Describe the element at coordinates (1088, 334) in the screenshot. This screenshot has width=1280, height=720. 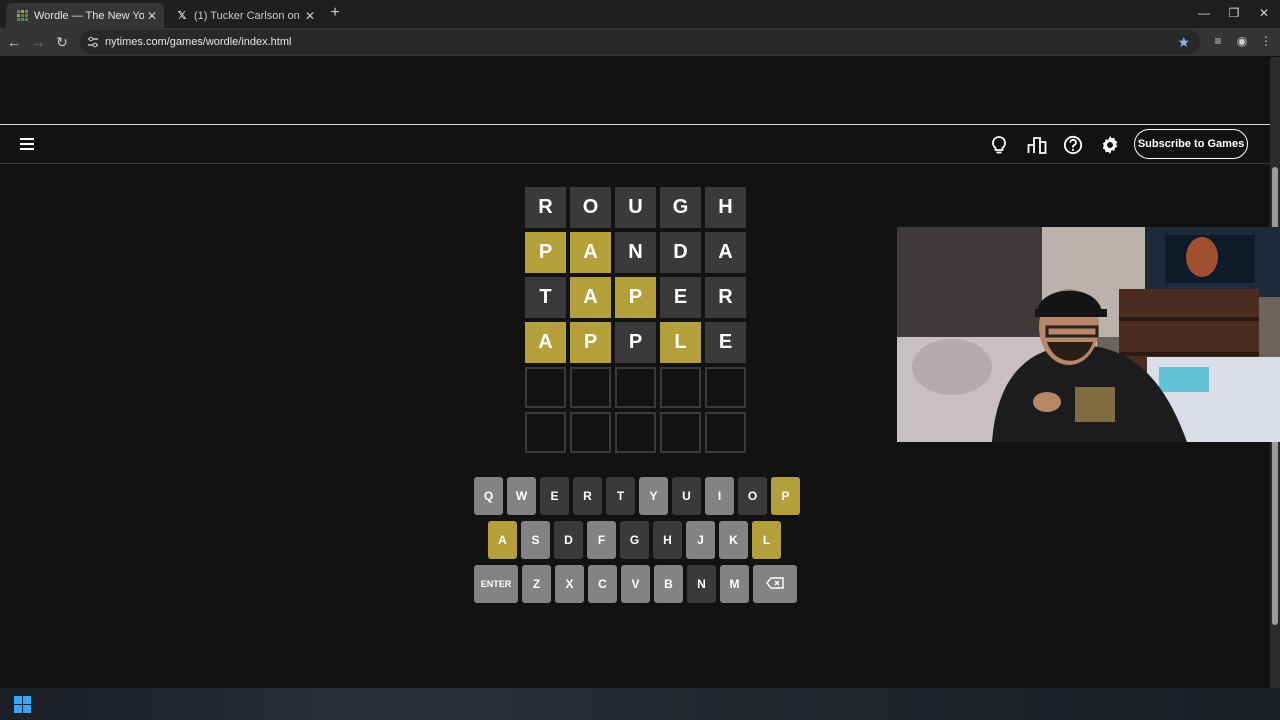
I see `webcam-overlay` at that location.